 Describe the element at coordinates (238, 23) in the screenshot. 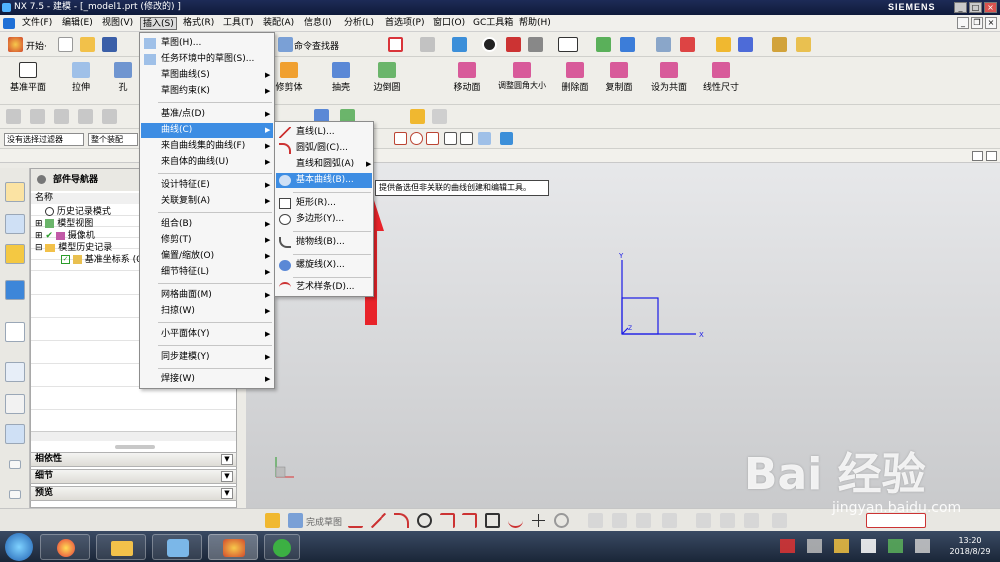

I see `menu-tools: 工具(T)` at that location.